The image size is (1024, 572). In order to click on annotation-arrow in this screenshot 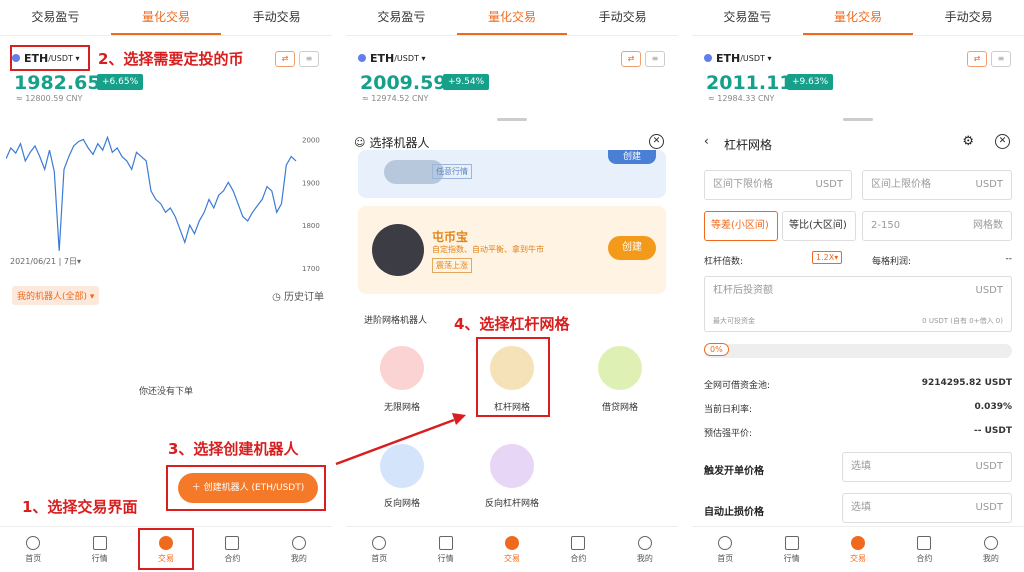, I will do `click(400, 439)`.